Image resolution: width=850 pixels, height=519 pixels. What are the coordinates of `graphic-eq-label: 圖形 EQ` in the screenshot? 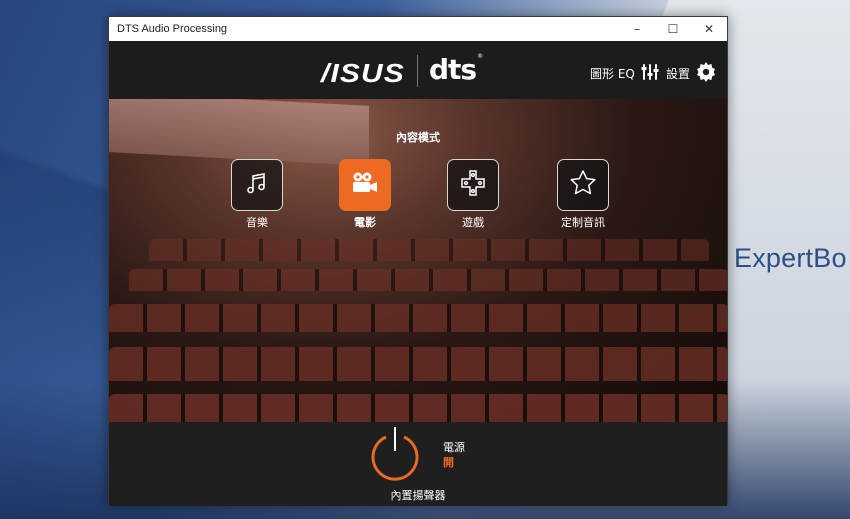 It's located at (612, 74).